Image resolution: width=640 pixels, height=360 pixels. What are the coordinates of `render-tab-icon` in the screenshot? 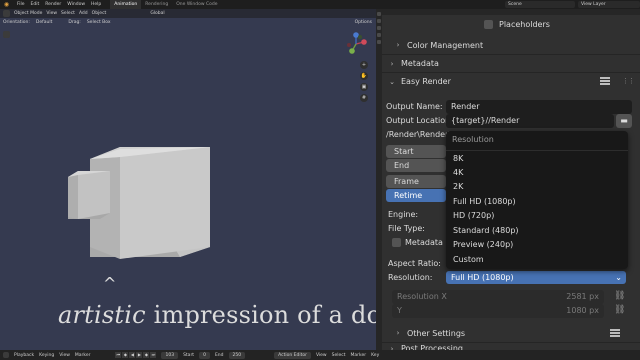 It's located at (379, 14).